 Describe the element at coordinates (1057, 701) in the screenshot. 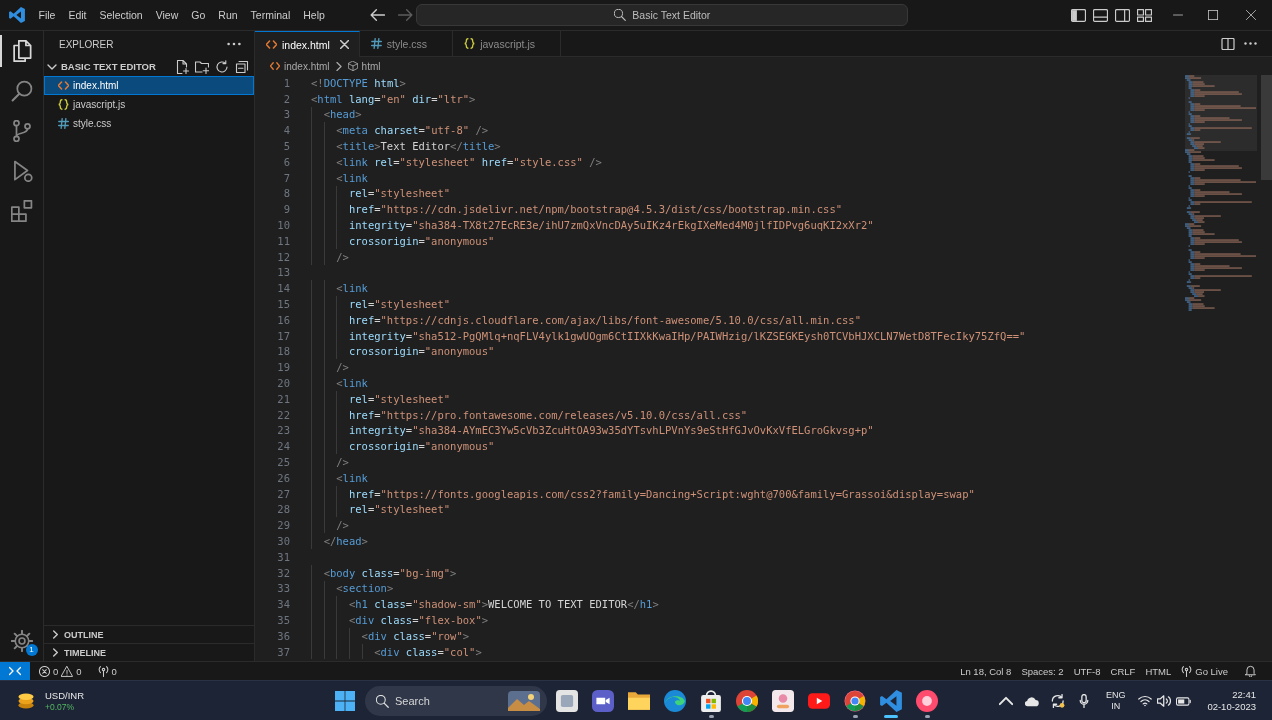

I see `sync-icon` at that location.